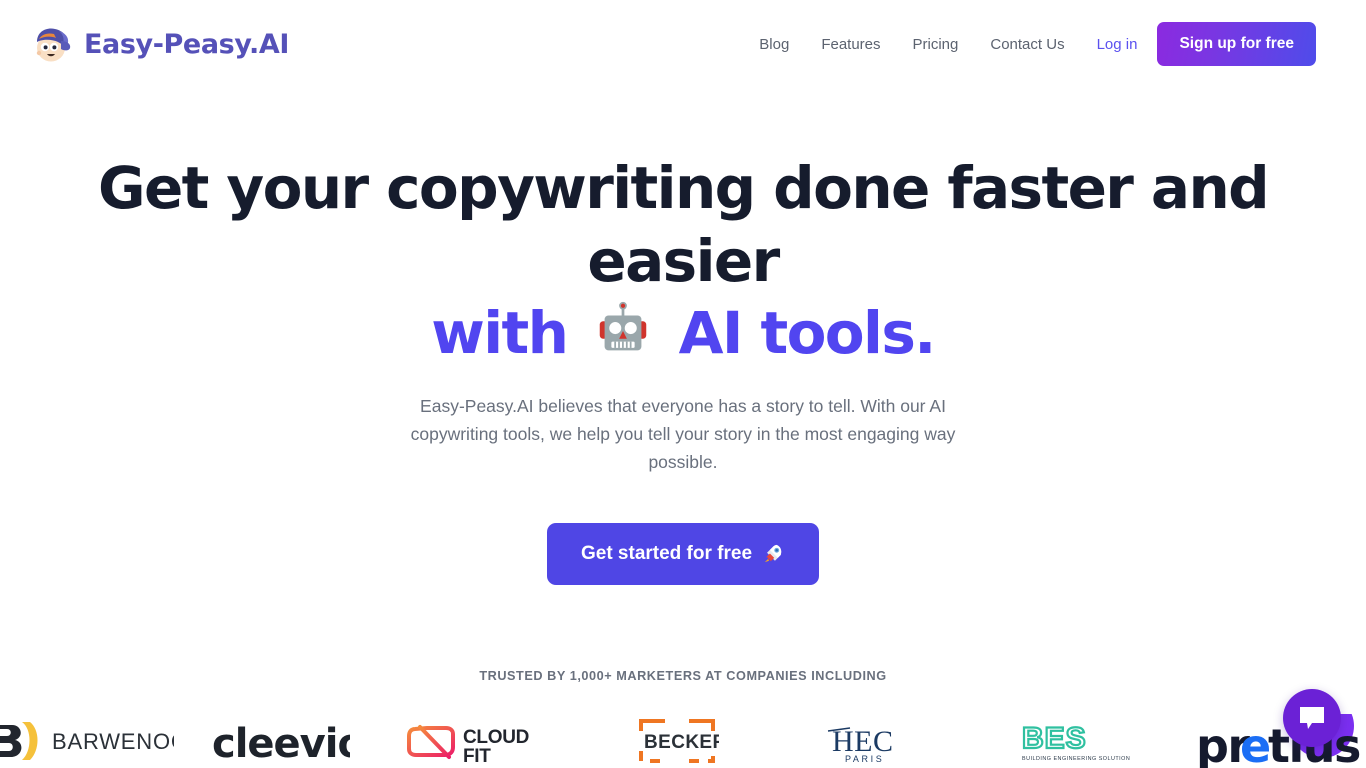  What do you see at coordinates (1054, 738) in the screenshot?
I see `svg-text: BES` at bounding box center [1054, 738].